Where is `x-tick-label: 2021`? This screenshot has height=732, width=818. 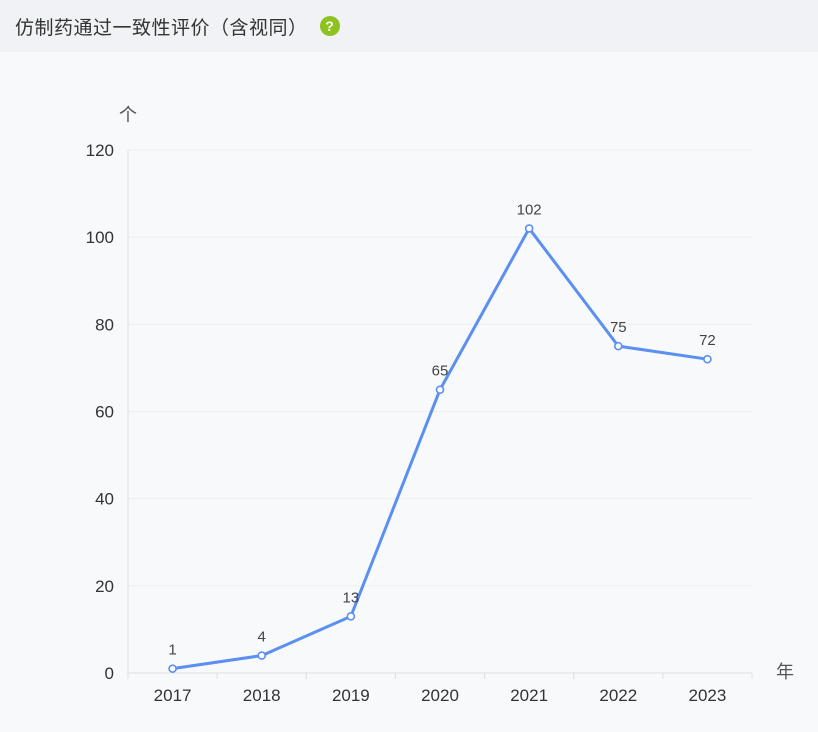
x-tick-label: 2021 is located at coordinates (529, 695).